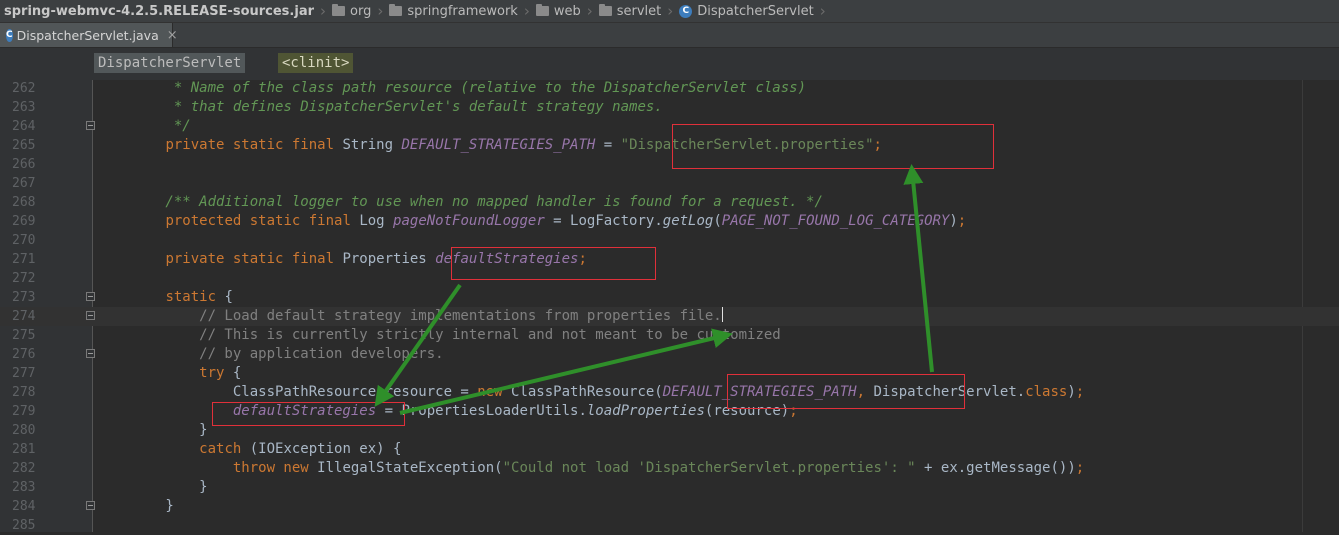  I want to click on code-text: */, so click(144, 126).